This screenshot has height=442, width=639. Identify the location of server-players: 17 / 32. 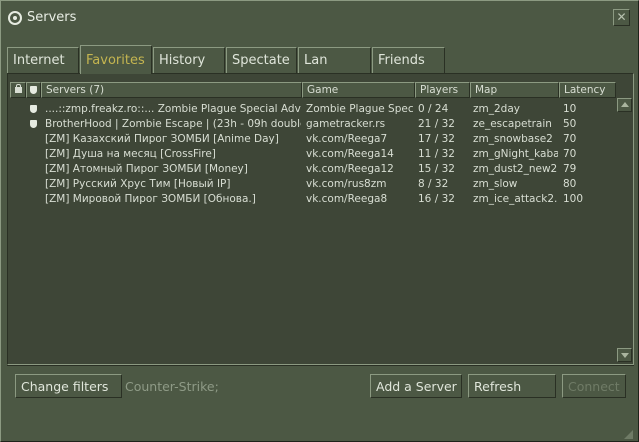
(436, 139).